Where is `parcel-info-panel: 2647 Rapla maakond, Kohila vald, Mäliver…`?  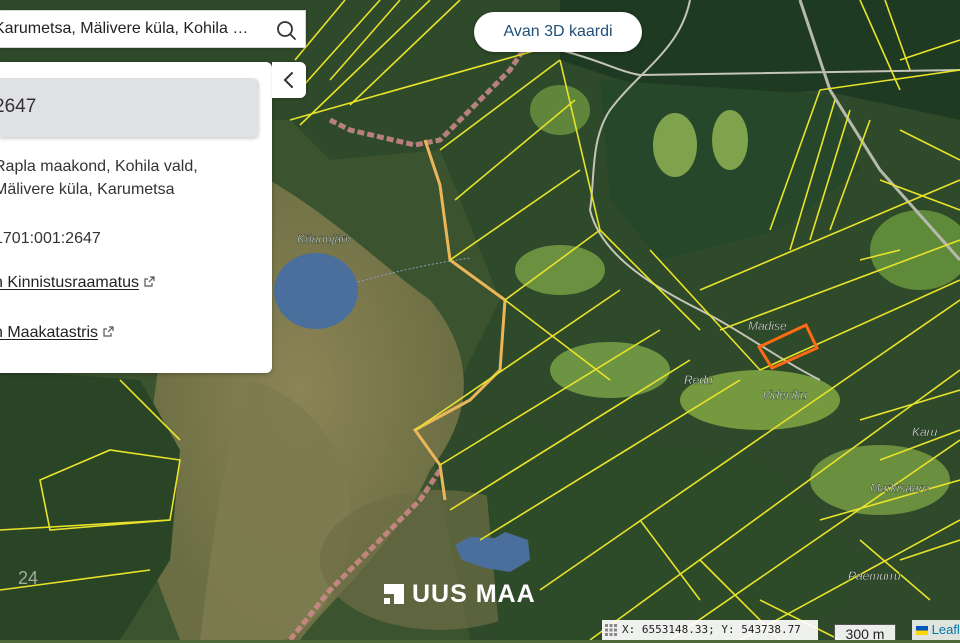
parcel-info-panel: 2647 Rapla maakond, Kohila vald, Mäliver… is located at coordinates (136, 217).